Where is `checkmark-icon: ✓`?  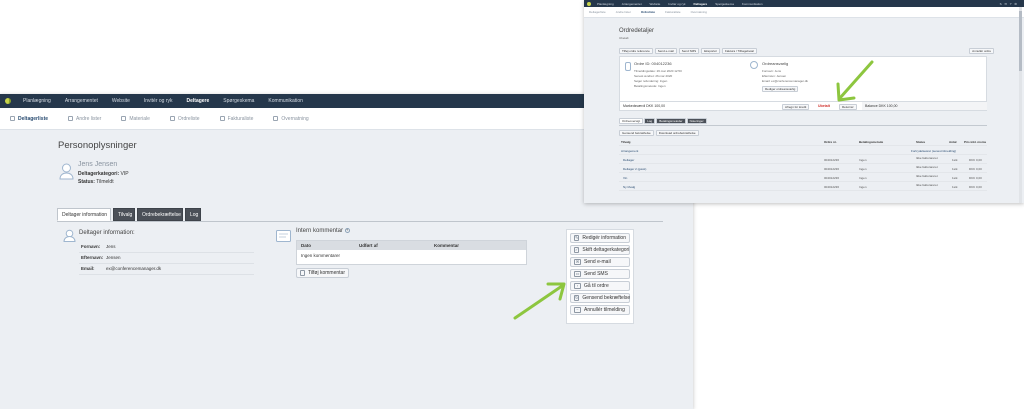 checkmark-icon: ✓ is located at coordinates (577, 250).